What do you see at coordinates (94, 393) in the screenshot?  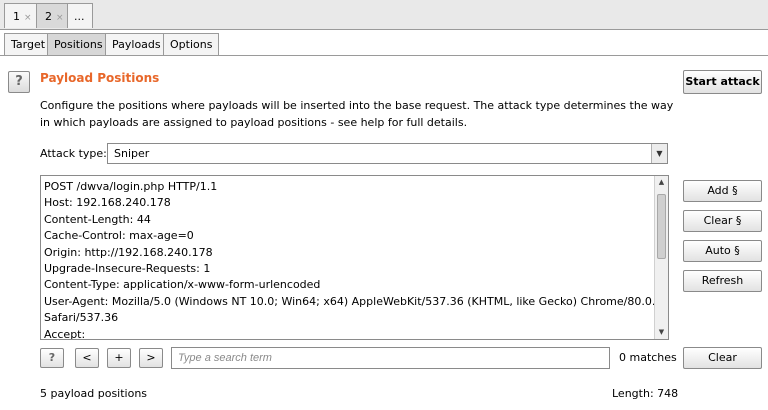 I see `payload-position-count: 5 payload positions` at bounding box center [94, 393].